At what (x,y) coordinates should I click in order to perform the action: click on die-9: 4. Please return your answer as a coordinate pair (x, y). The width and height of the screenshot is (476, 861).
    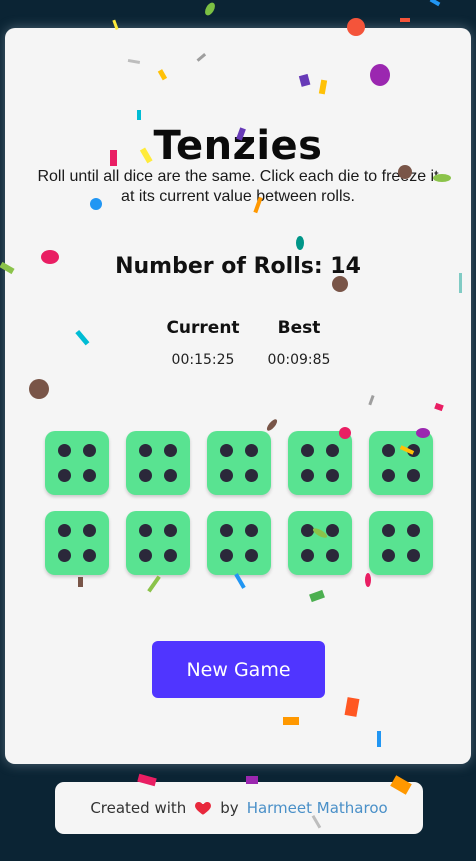
    Looking at the image, I should click on (320, 543).